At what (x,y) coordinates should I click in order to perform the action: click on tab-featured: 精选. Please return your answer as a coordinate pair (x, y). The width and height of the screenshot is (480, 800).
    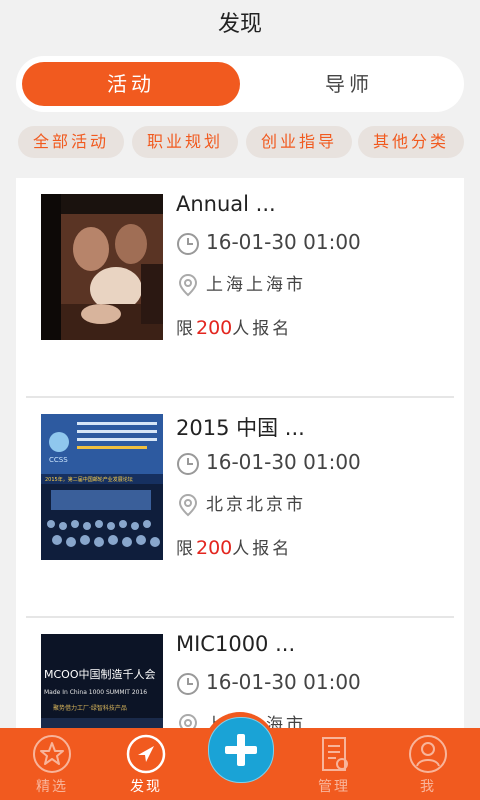
    Looking at the image, I should click on (52, 764).